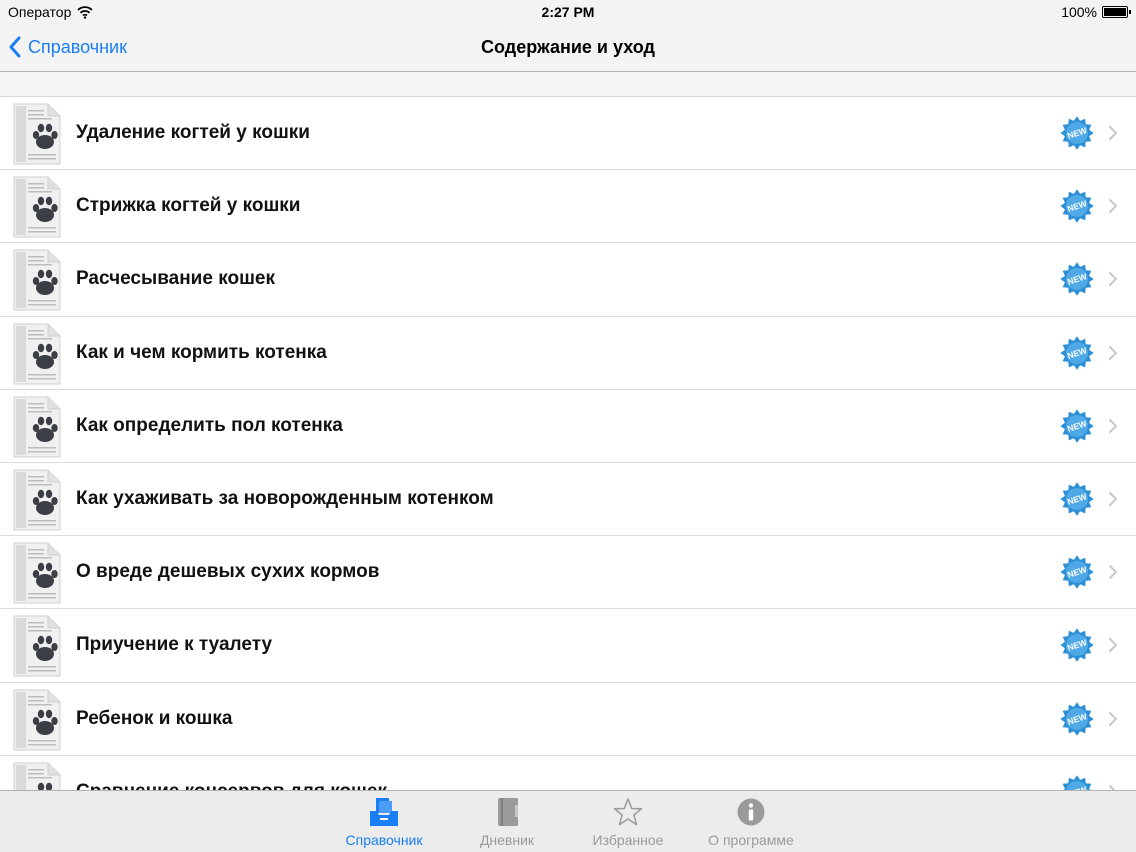 This screenshot has width=1136, height=852. I want to click on list-item: Расчесывание кошек, so click(568, 280).